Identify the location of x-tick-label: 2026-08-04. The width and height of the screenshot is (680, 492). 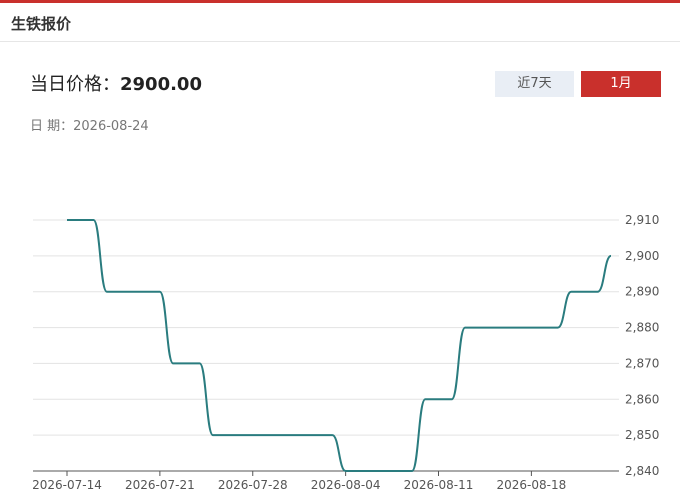
(346, 485).